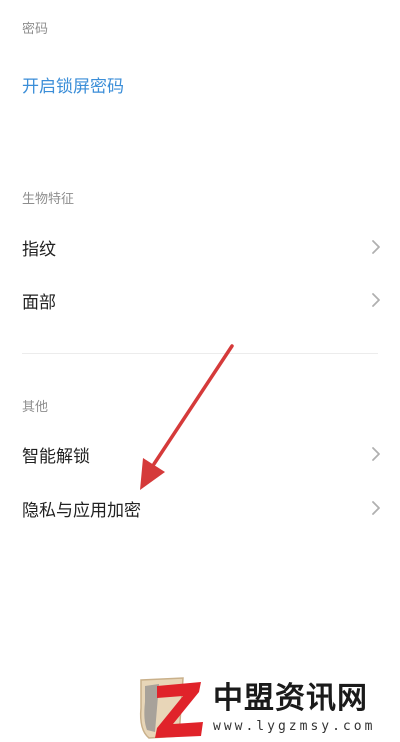 The width and height of the screenshot is (400, 742). Describe the element at coordinates (35, 29) in the screenshot. I see `password-section-header: 密码` at that location.